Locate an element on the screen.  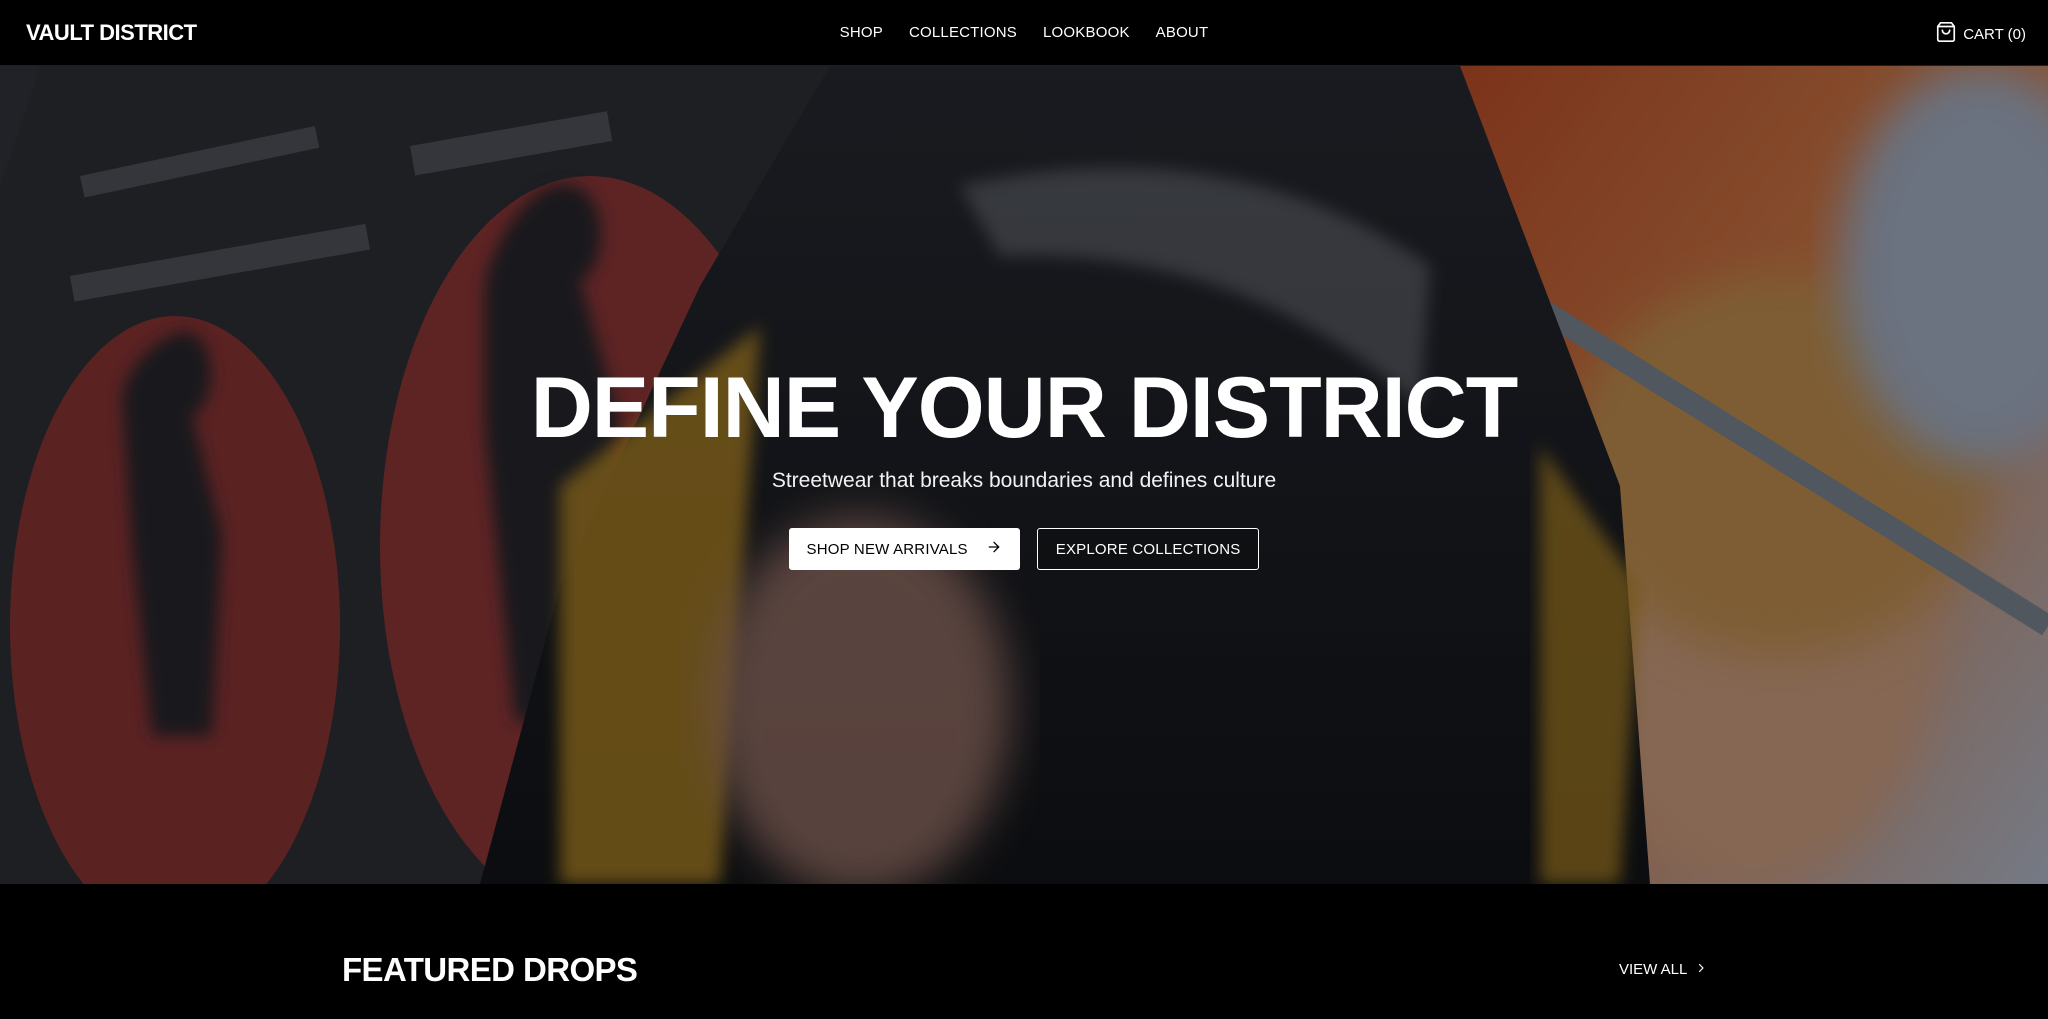
featured-drops-title: FEATURED DROPS is located at coordinates (490, 969).